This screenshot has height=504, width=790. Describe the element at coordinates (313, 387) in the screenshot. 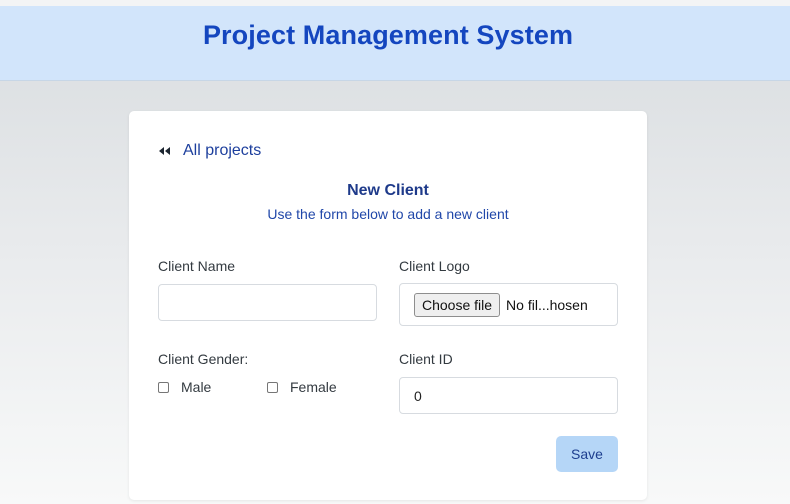

I see `female-label: Female` at that location.